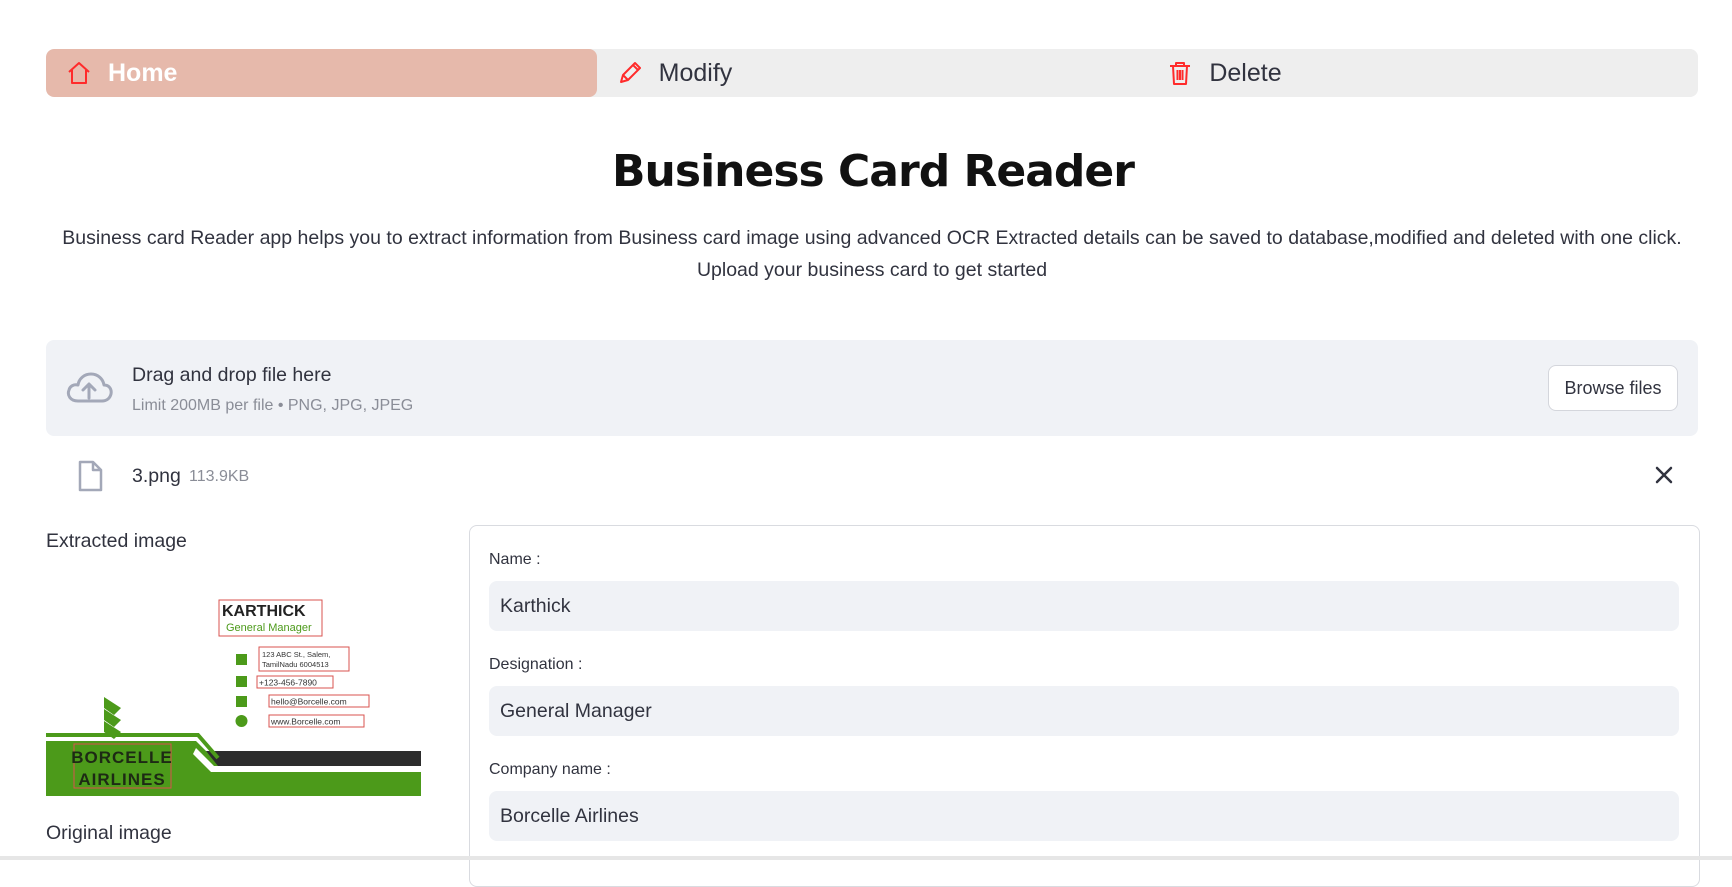  Describe the element at coordinates (1245, 72) in the screenshot. I see `nav-item-label: Delete` at that location.